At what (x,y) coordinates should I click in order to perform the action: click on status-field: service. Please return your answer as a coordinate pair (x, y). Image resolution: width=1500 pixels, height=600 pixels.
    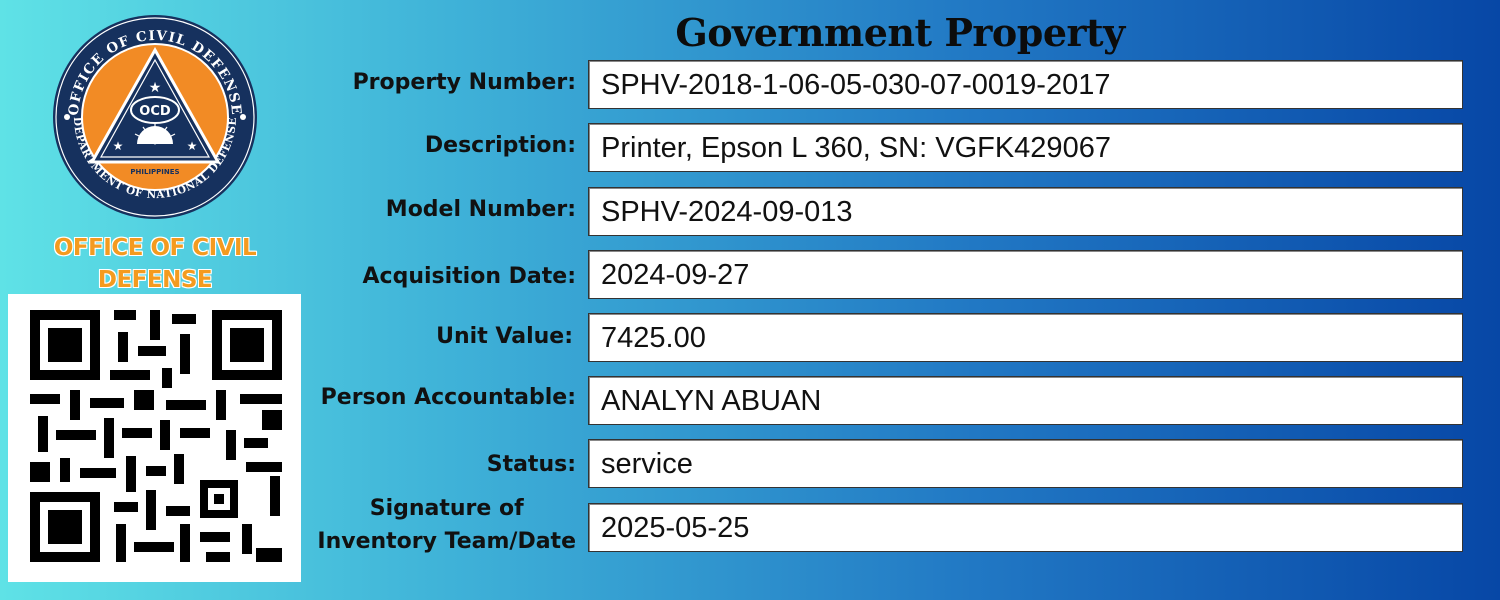
    Looking at the image, I should click on (1025, 463).